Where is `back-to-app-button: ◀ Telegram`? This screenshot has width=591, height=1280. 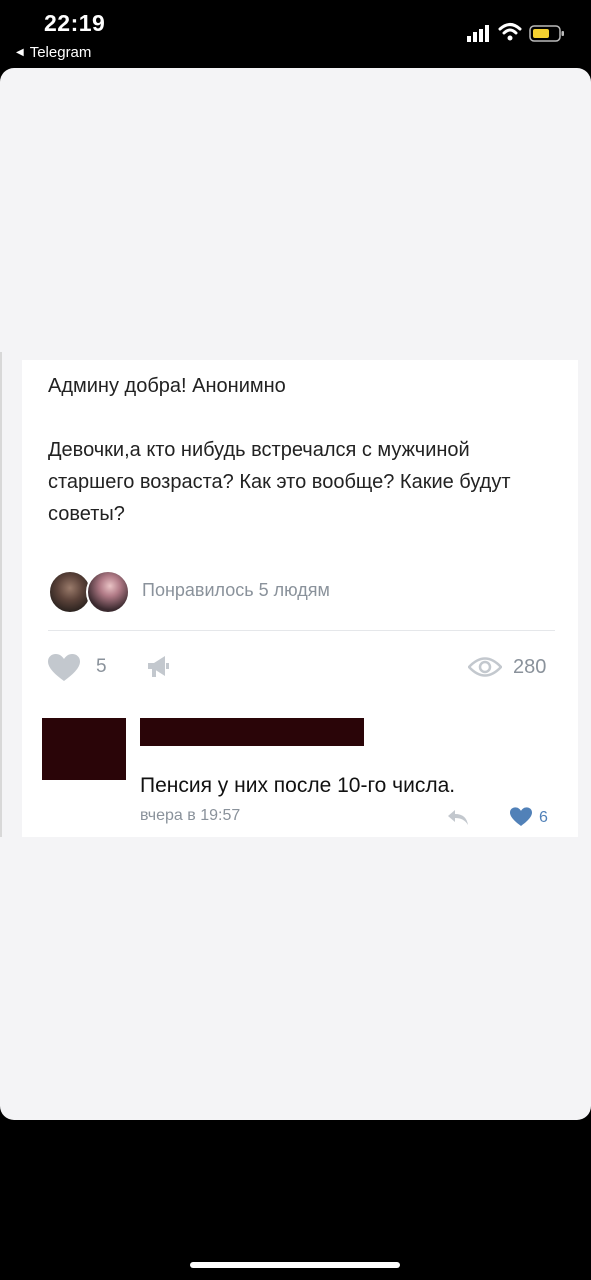 back-to-app-button: ◀ Telegram is located at coordinates (53, 52).